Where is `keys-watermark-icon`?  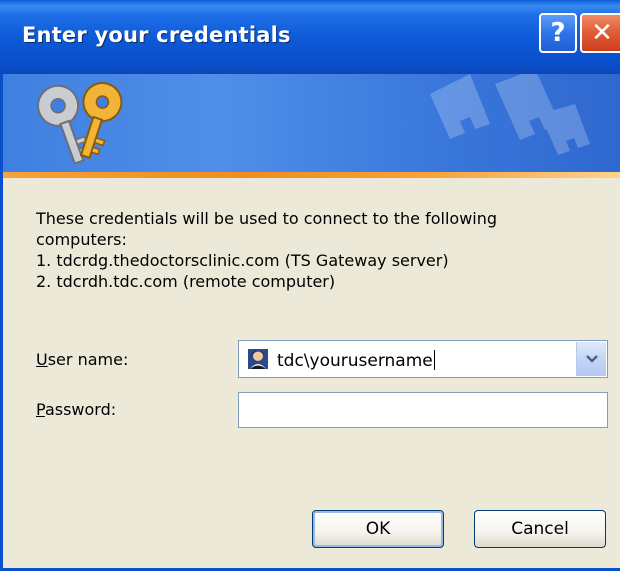 keys-watermark-icon is located at coordinates (510, 114).